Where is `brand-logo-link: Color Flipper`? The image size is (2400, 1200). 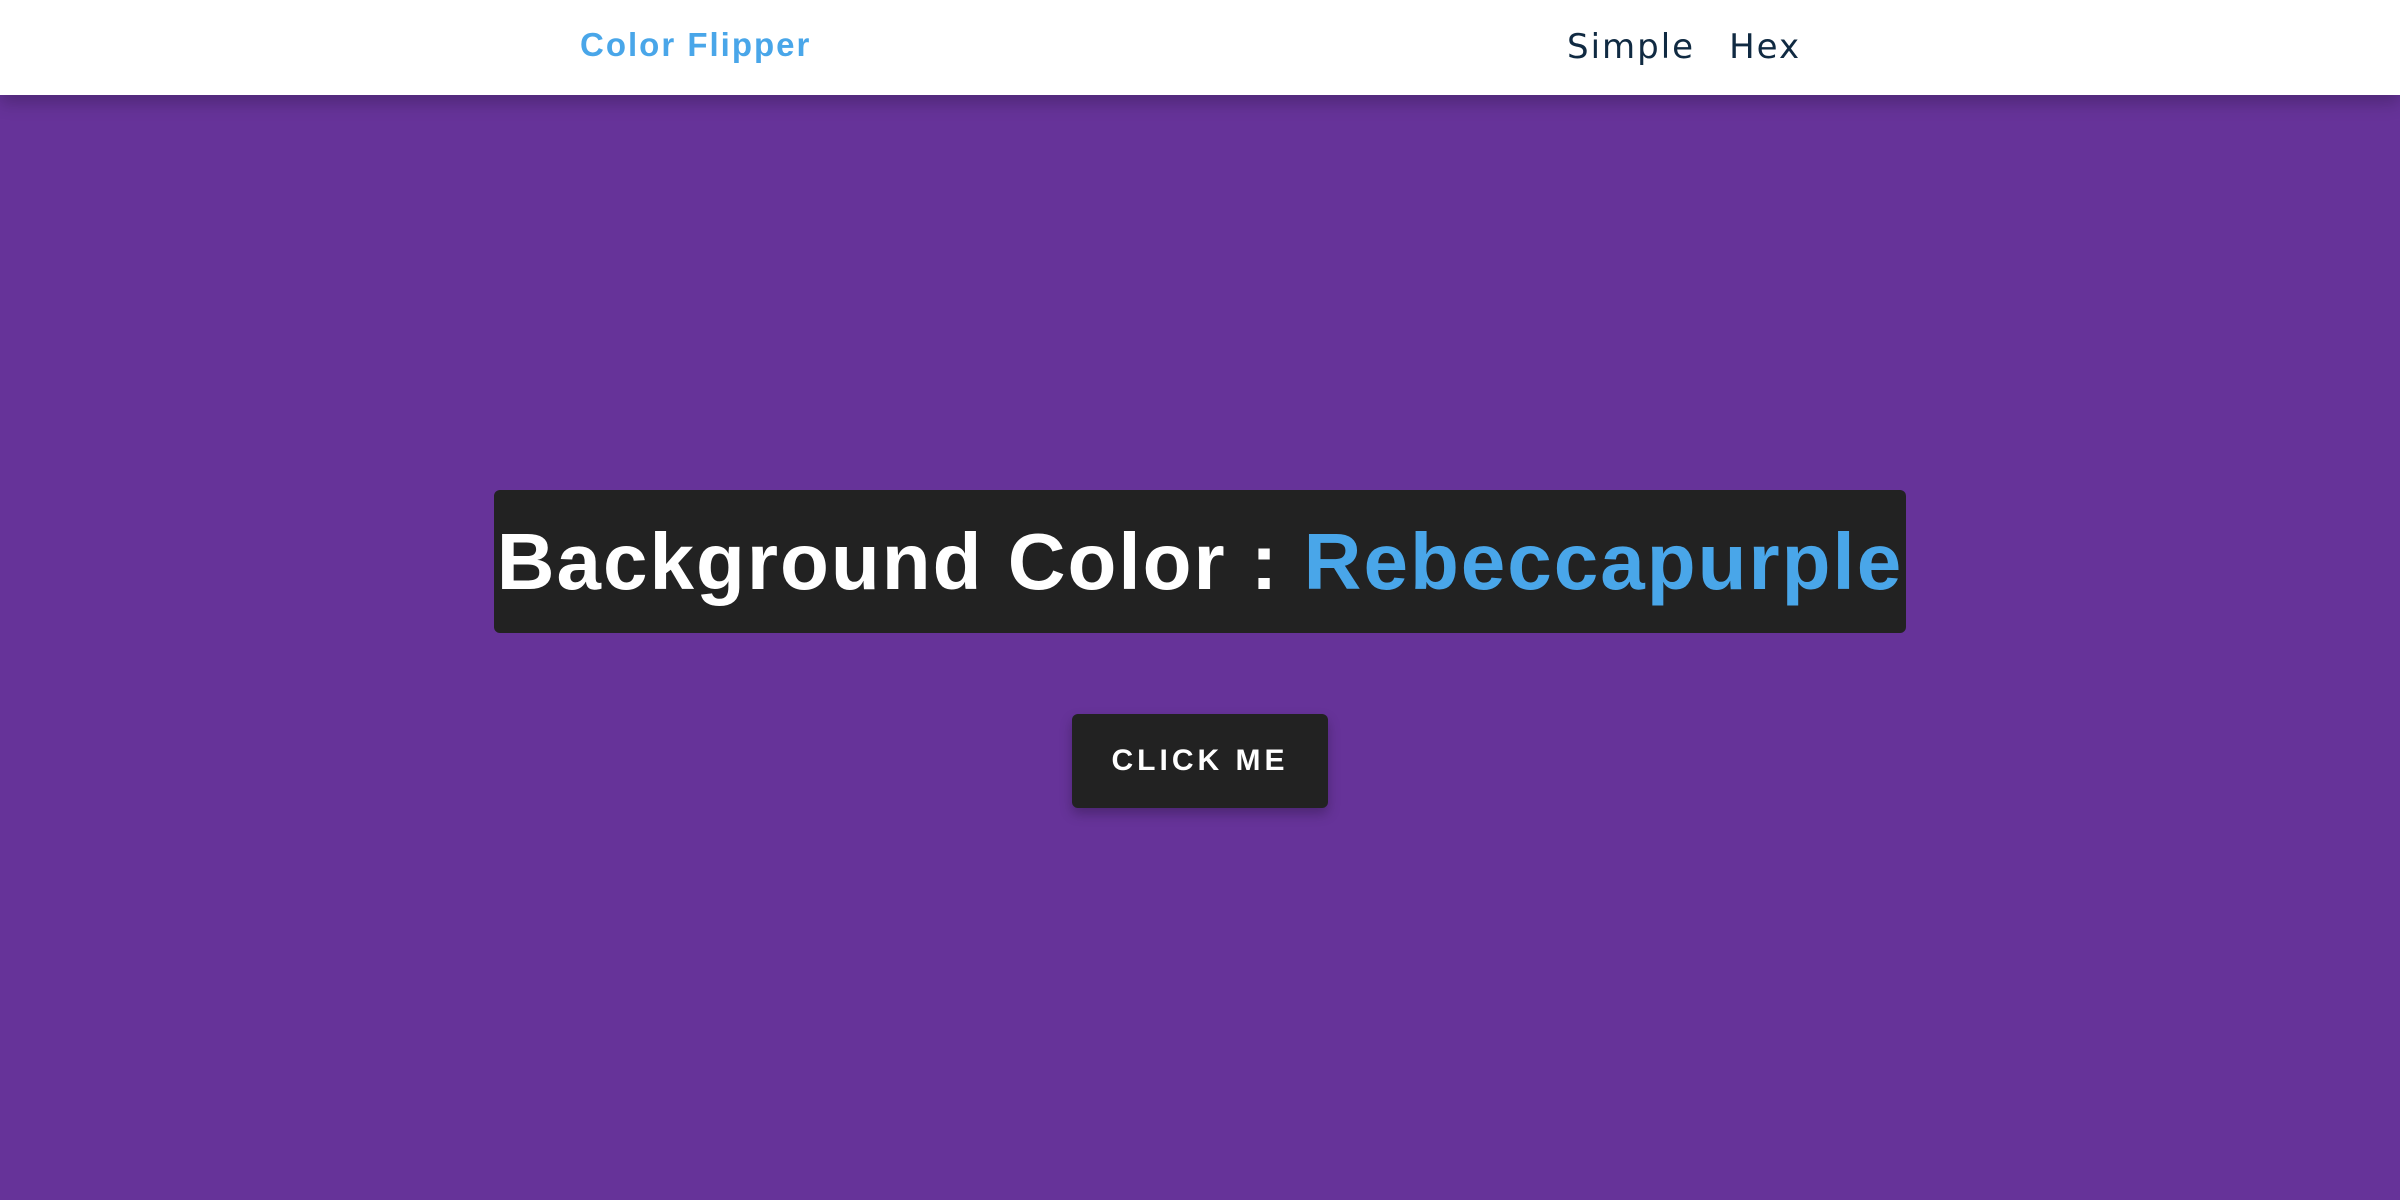
brand-logo-link: Color Flipper is located at coordinates (695, 45).